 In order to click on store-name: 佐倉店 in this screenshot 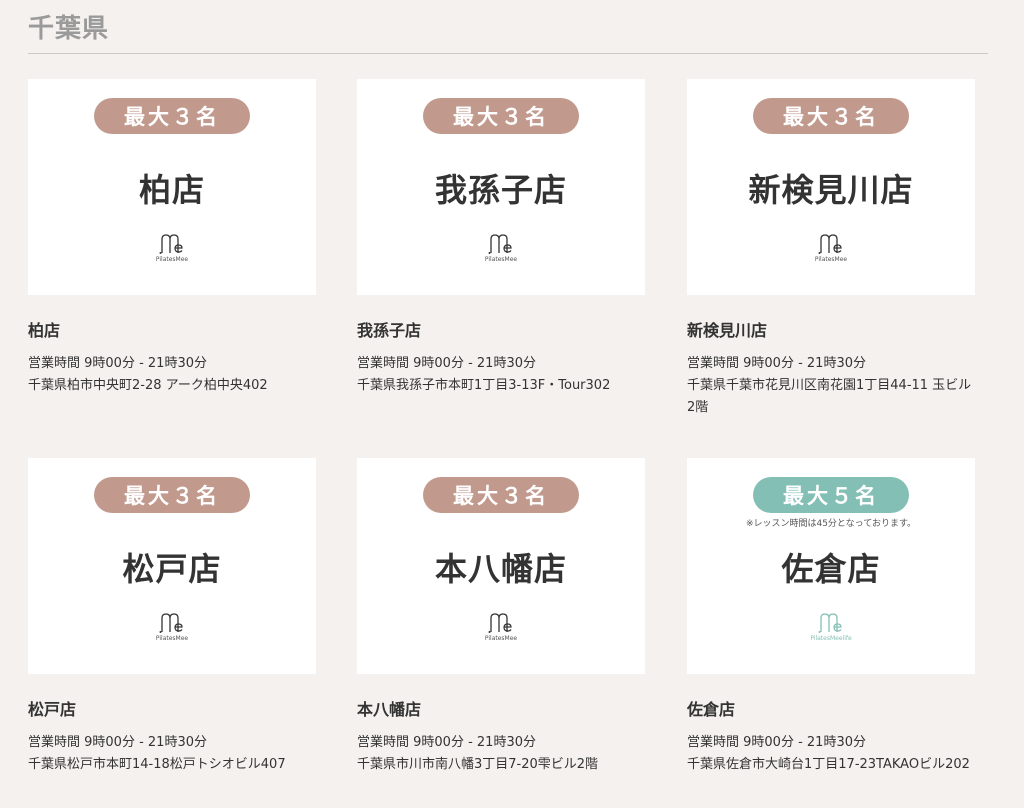, I will do `click(831, 708)`.